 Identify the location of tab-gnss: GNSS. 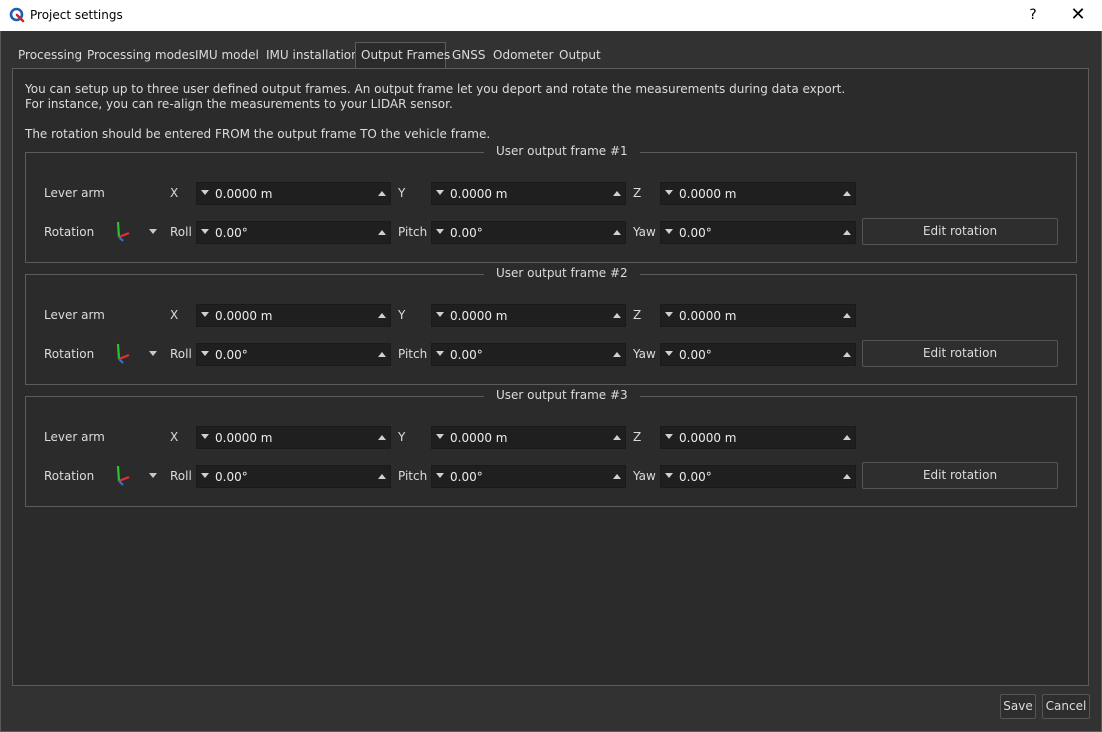
(469, 55).